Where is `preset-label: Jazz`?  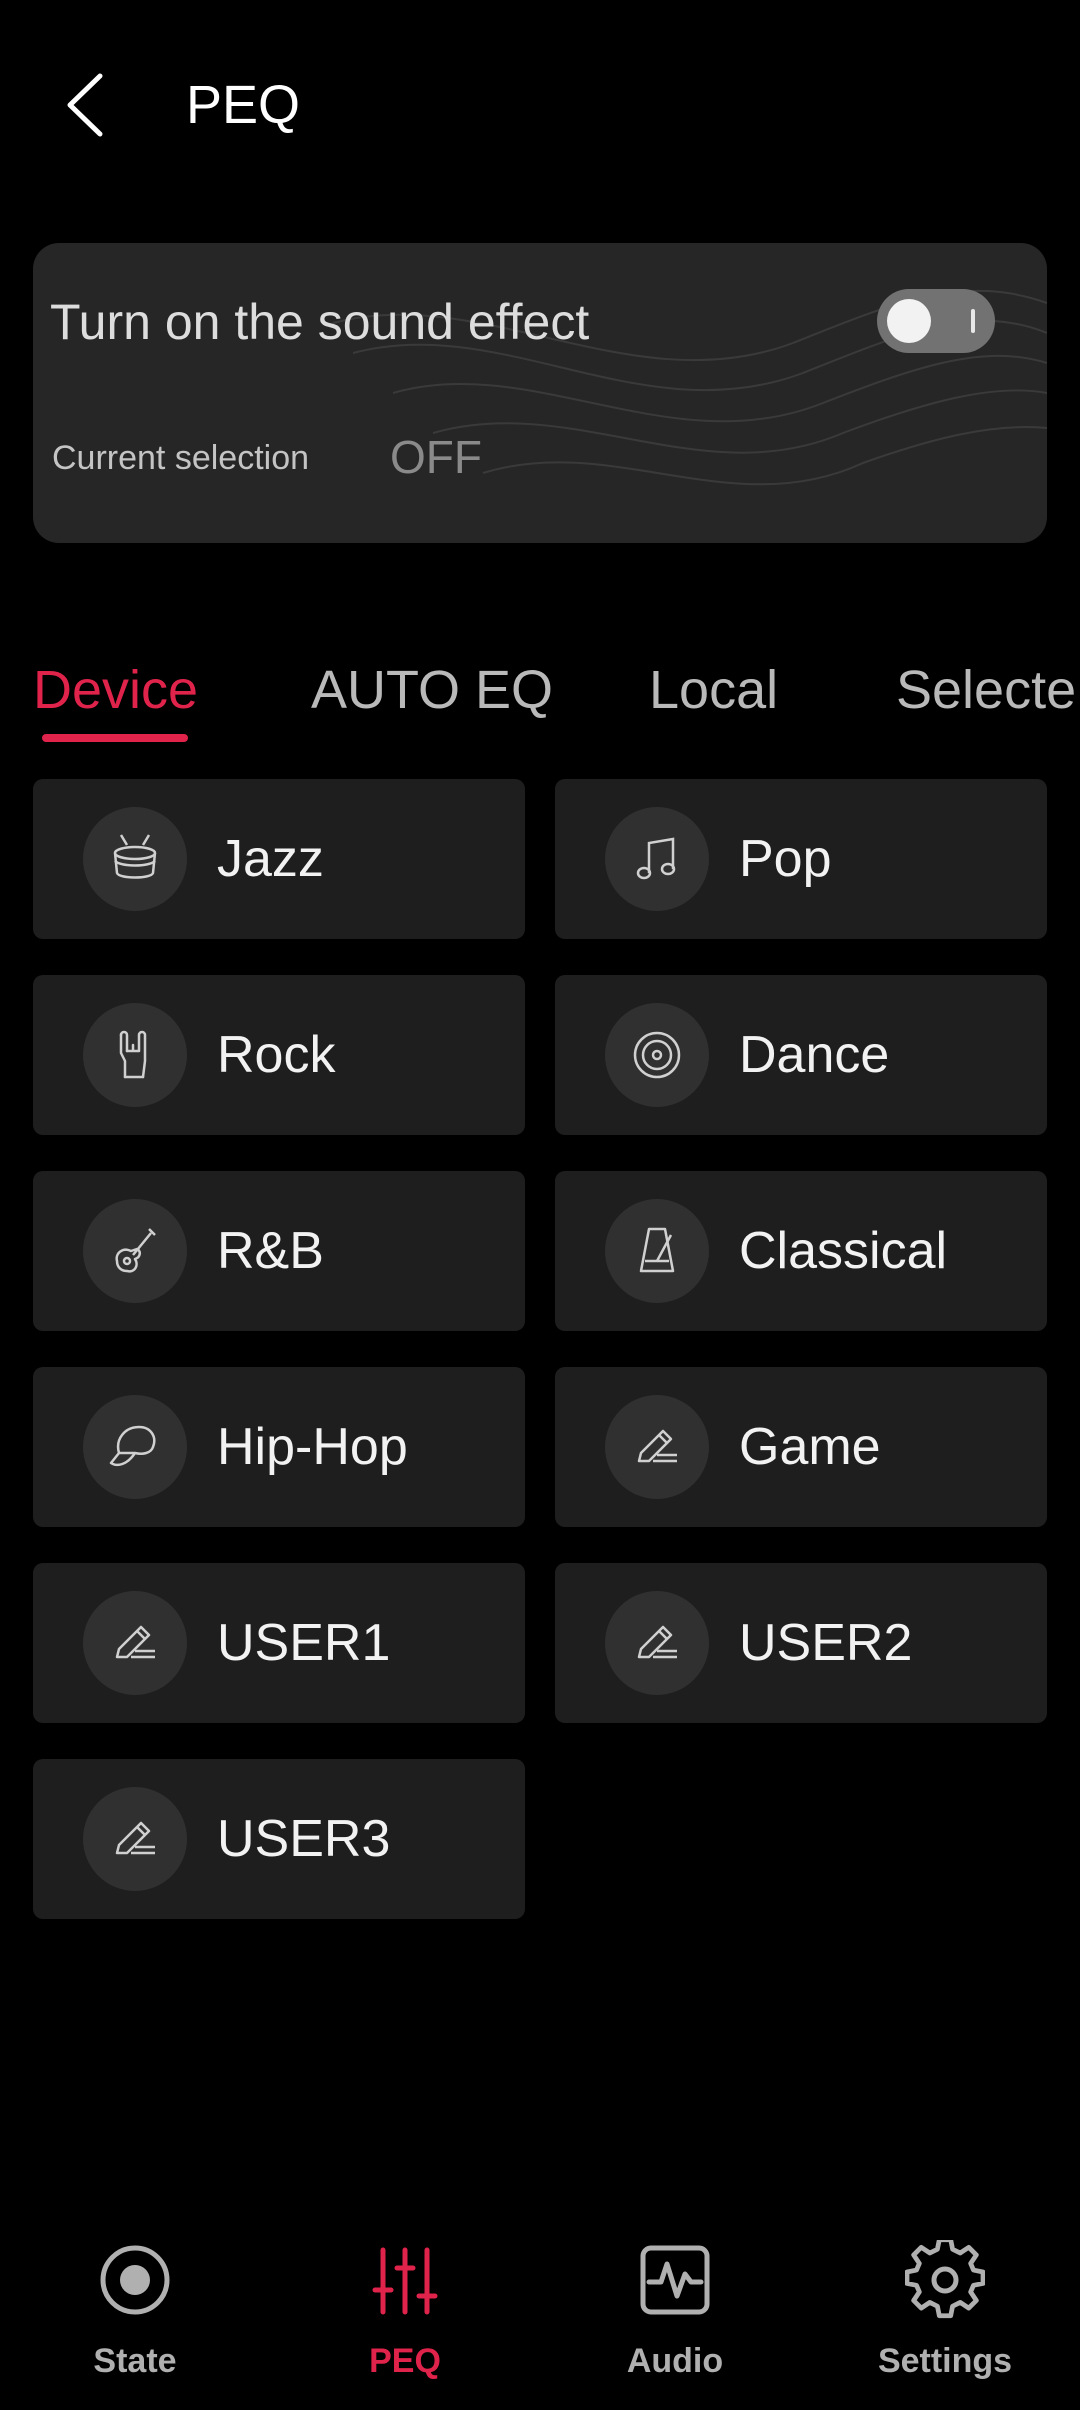
preset-label: Jazz is located at coordinates (270, 859).